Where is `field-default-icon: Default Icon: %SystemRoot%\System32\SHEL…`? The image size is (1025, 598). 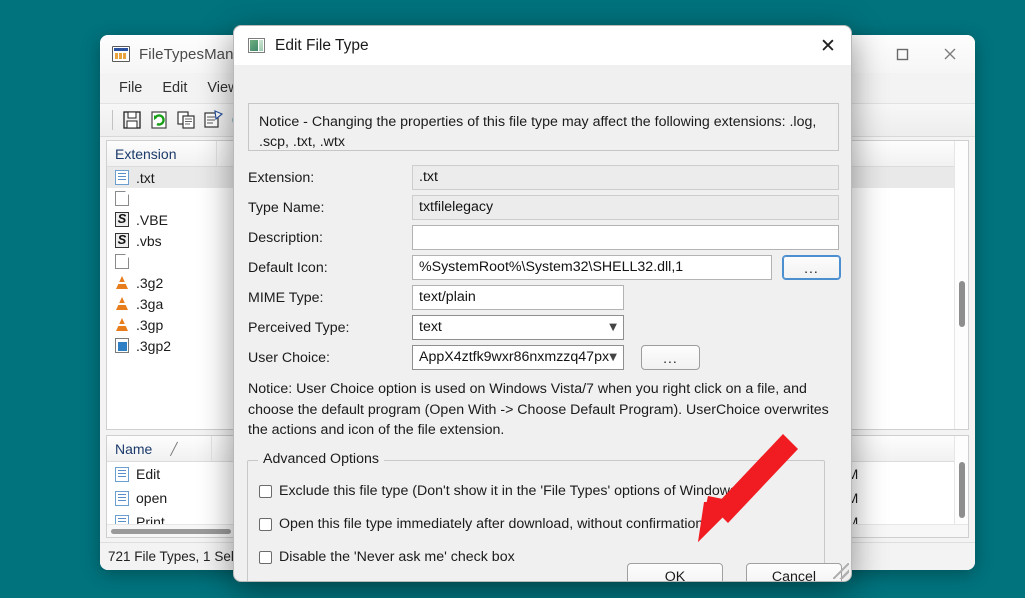 field-default-icon: Default Icon: %SystemRoot%\System32\SHEL… is located at coordinates (544, 268).